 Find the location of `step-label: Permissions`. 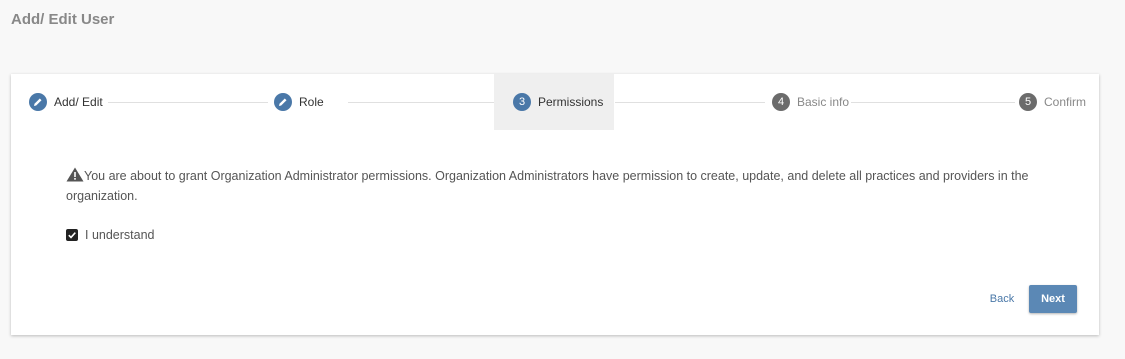

step-label: Permissions is located at coordinates (571, 102).